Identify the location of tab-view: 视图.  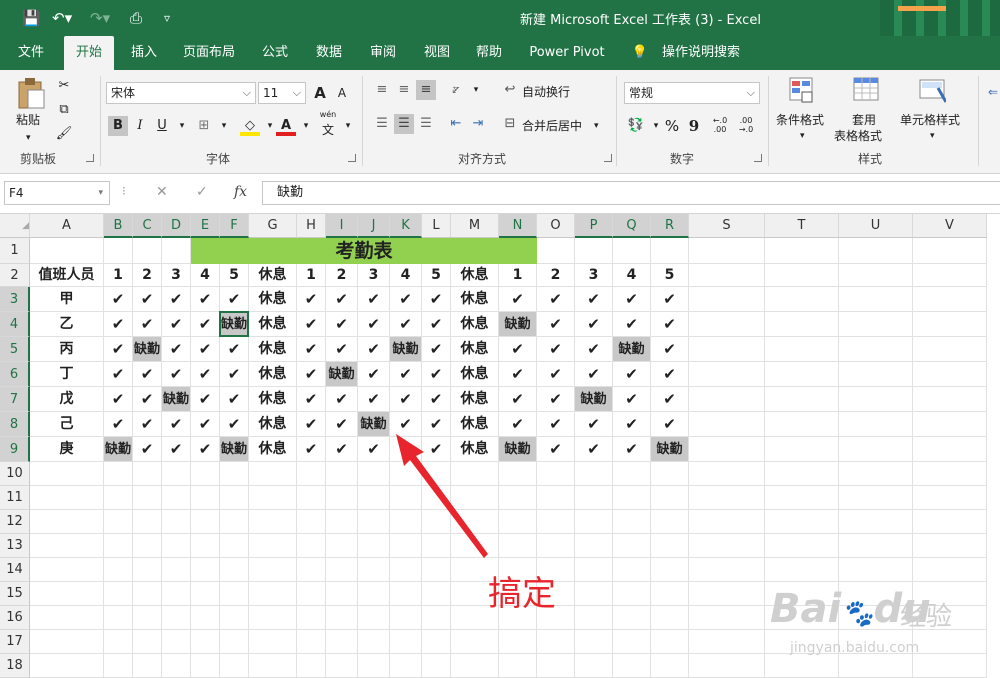
(437, 53).